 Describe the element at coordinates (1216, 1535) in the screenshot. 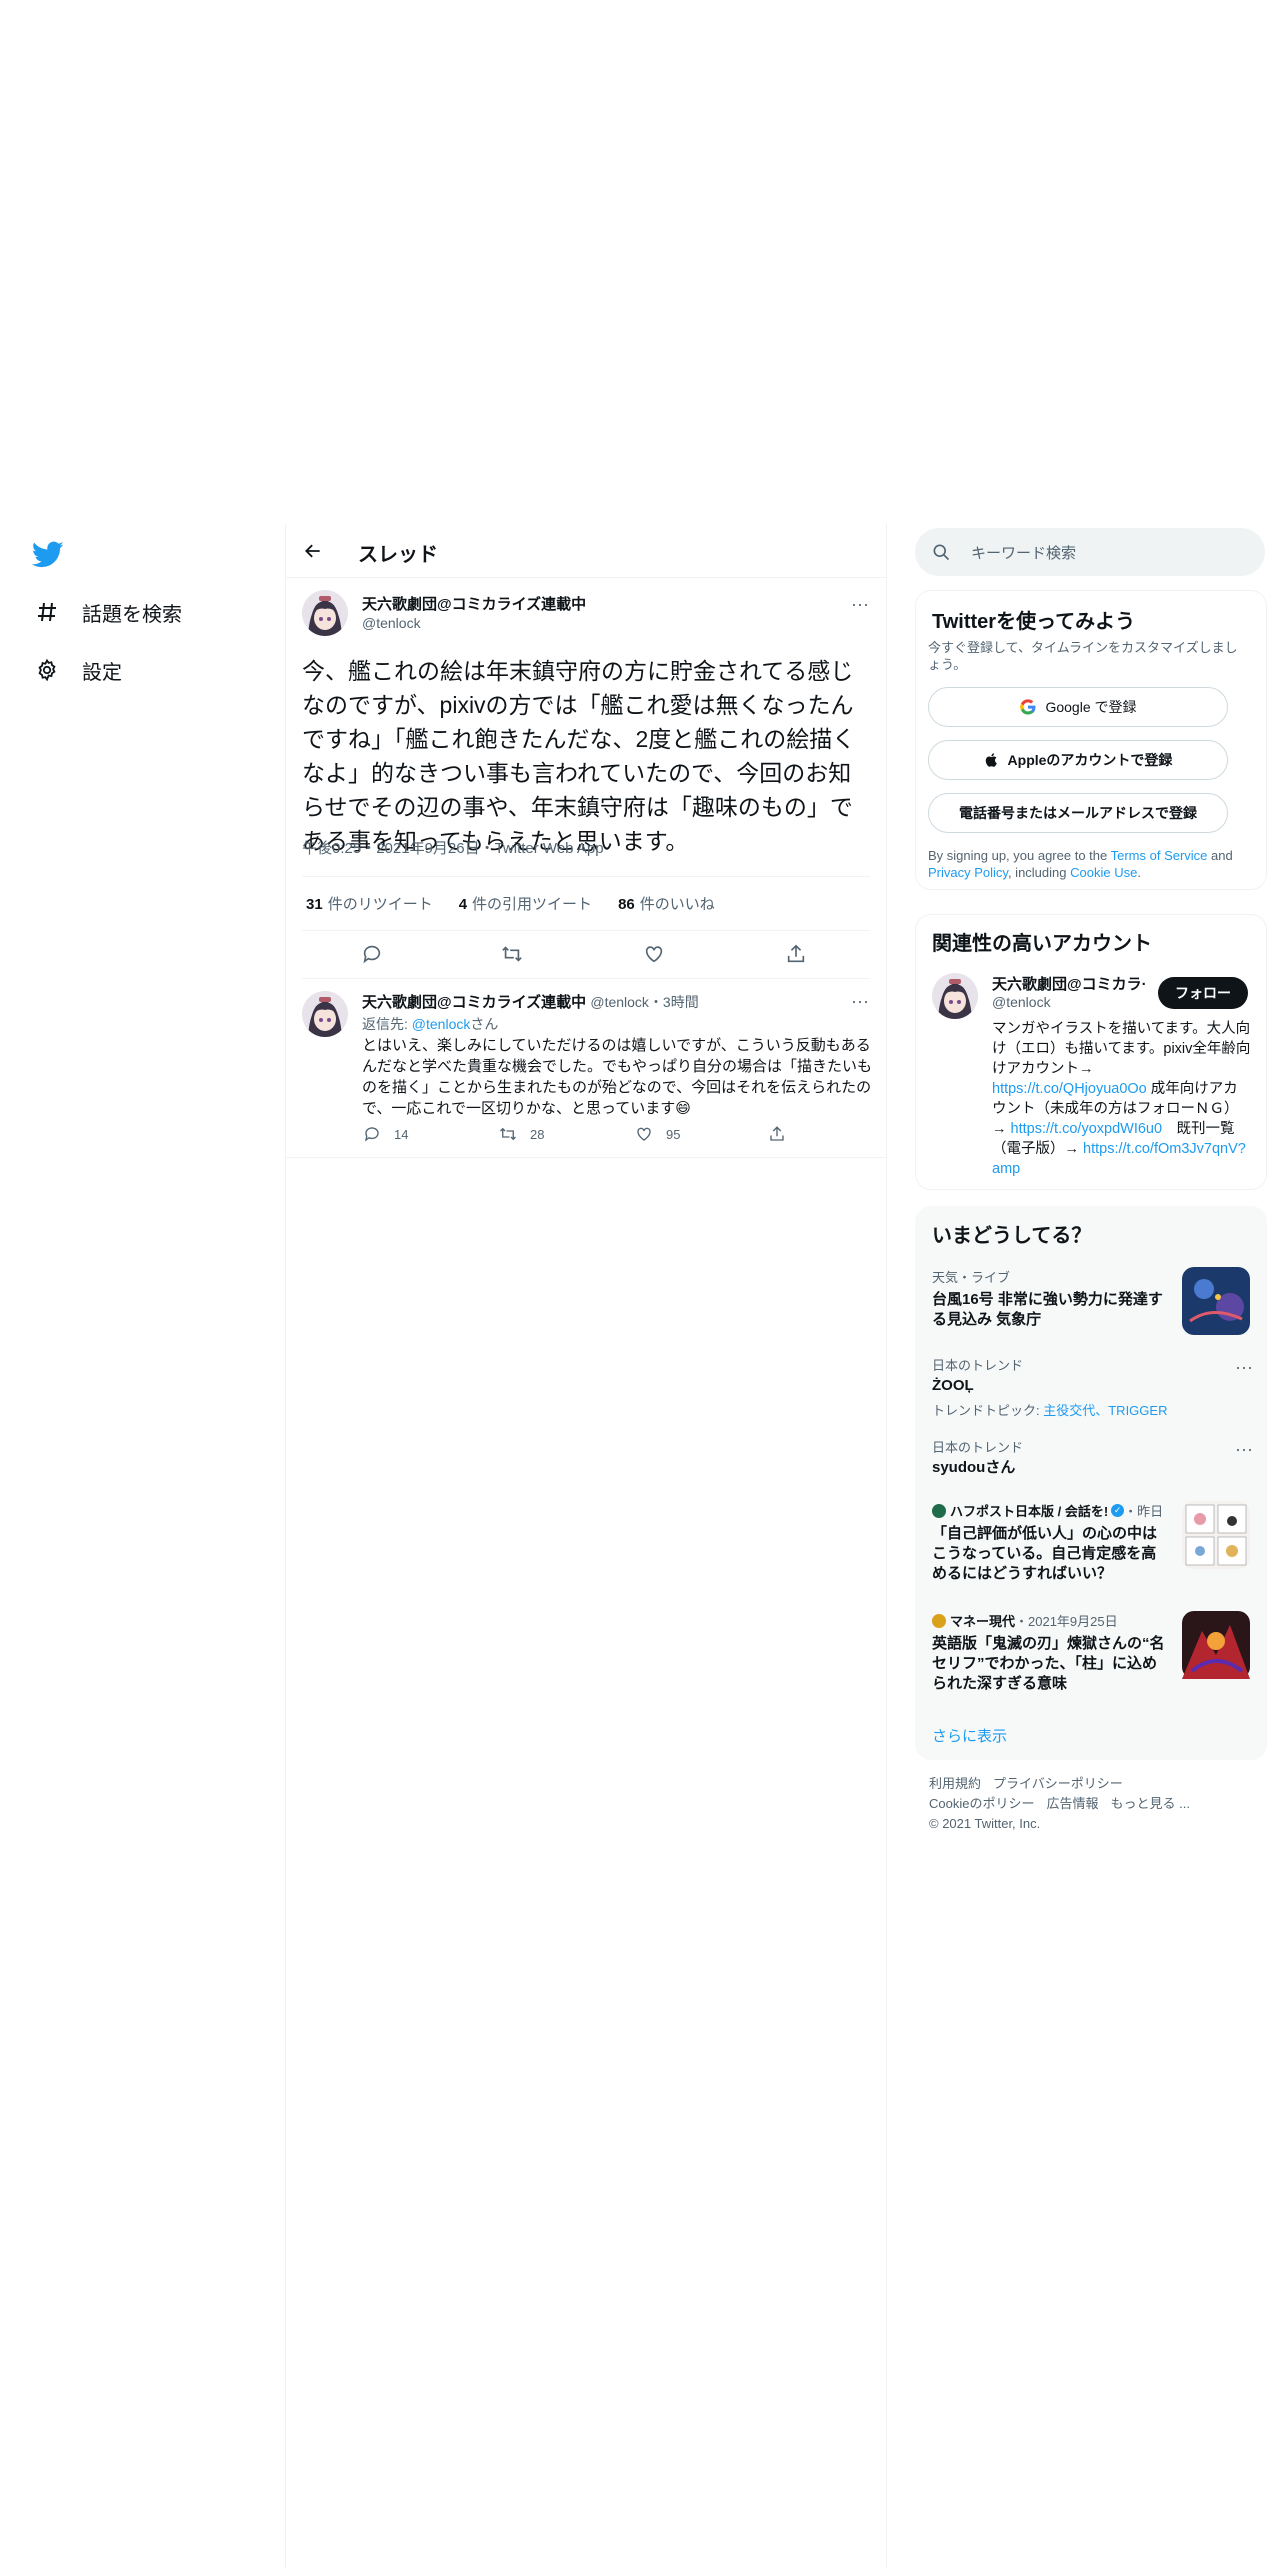

I see `news-thumbnail` at that location.